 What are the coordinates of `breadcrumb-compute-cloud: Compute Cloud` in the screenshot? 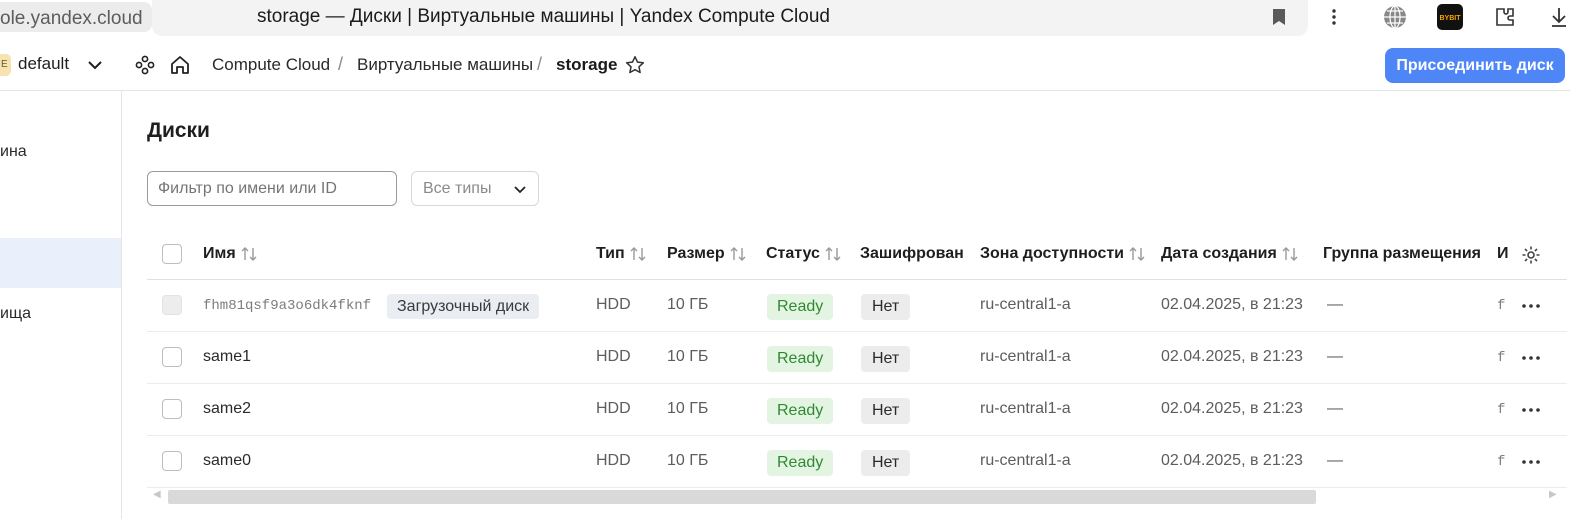 It's located at (271, 65).